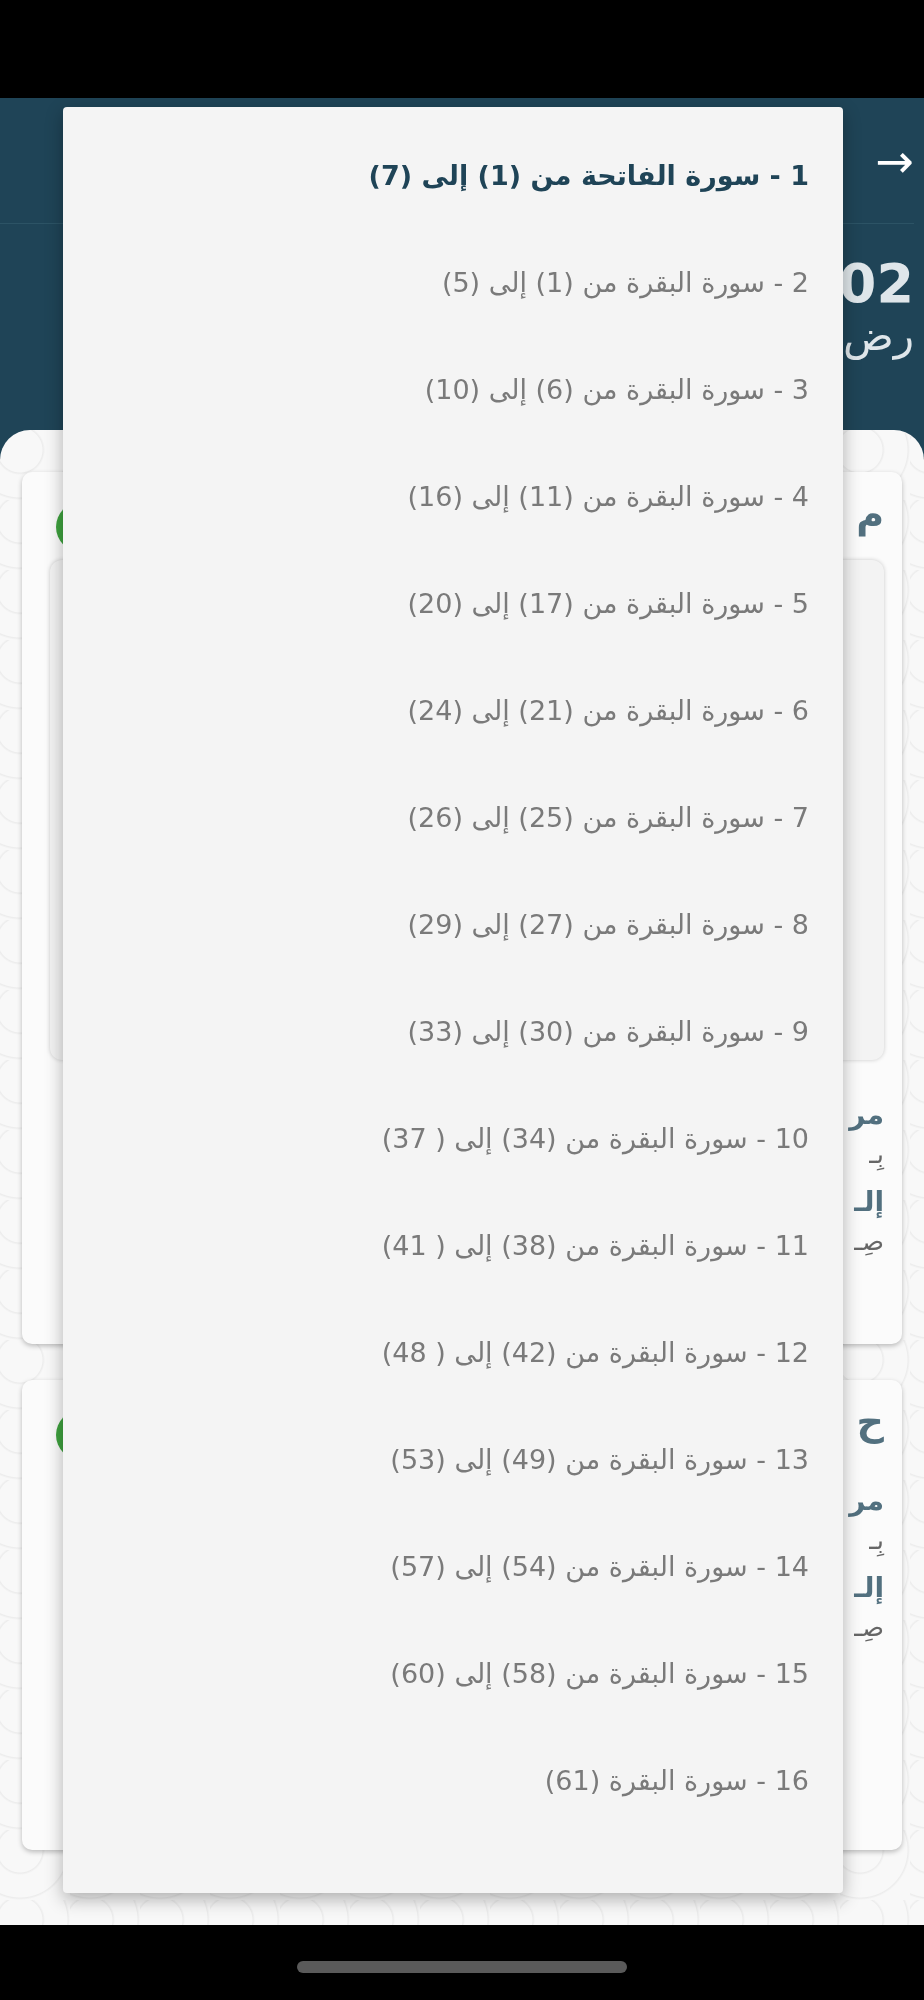 This screenshot has height=2000, width=924. What do you see at coordinates (608, 496) in the screenshot?
I see `menu-item: 4 - سورة البقرة من (11) إلى (16)` at bounding box center [608, 496].